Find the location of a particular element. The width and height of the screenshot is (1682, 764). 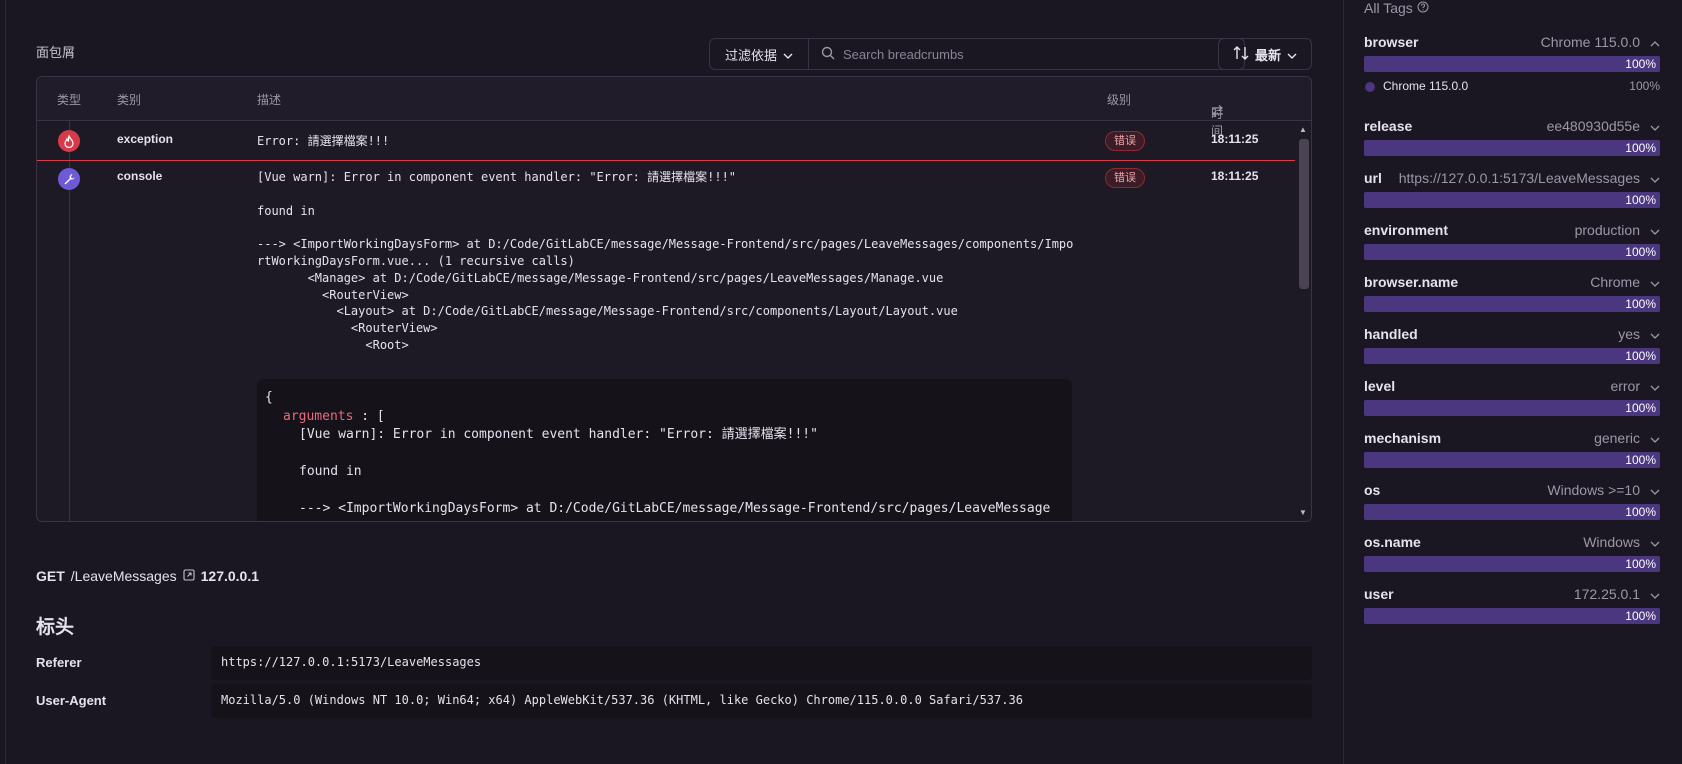

search-placeholder: Search breadcrumbs is located at coordinates (903, 54).